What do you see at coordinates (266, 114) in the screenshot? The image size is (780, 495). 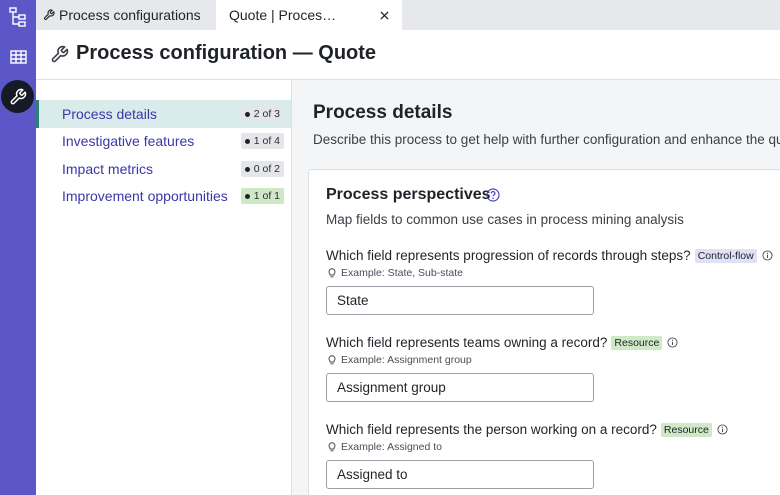 I see `badge-text: 2 of 3` at bounding box center [266, 114].